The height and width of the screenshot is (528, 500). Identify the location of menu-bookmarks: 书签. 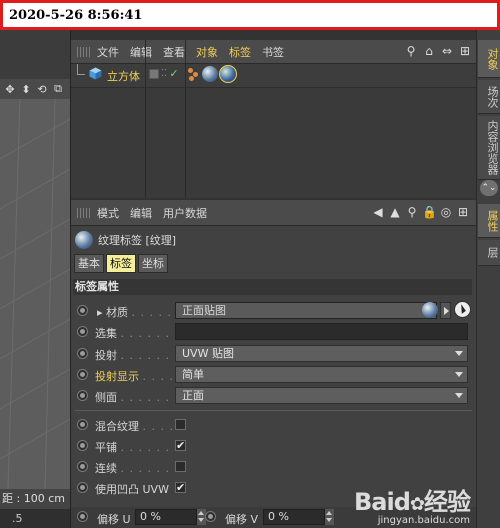
(273, 52).